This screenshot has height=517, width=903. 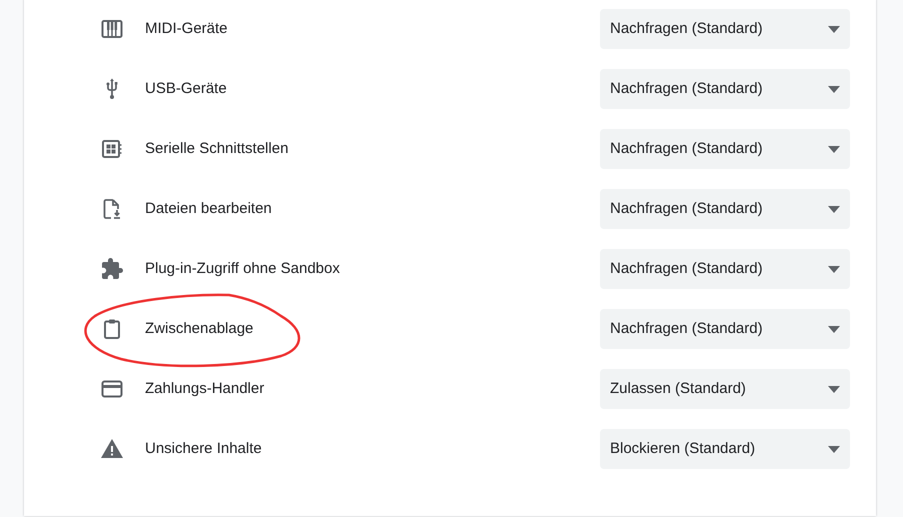 What do you see at coordinates (216, 148) in the screenshot?
I see `setting-label: Serielle Schnittstellen` at bounding box center [216, 148].